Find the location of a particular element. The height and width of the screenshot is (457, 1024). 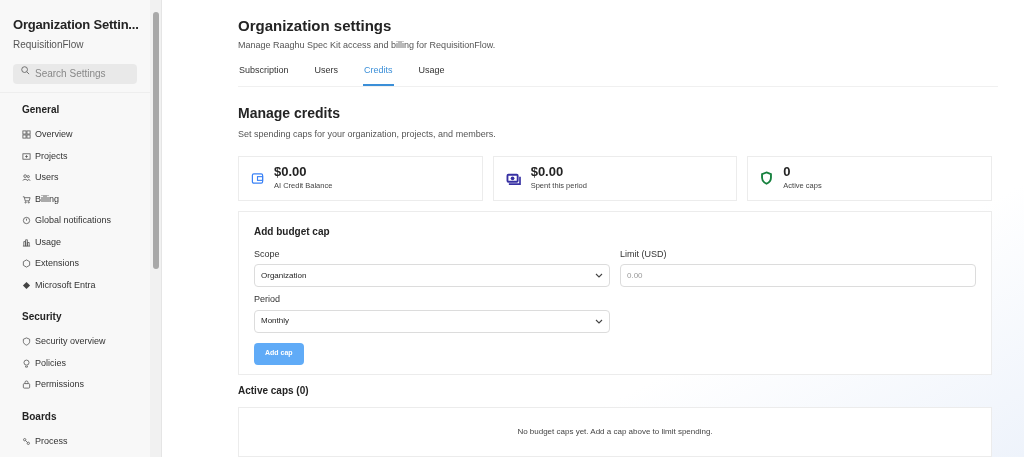

page-subtitle: Manage Raaghu Spec Kit access and billing for RequisitionFlow. is located at coordinates (367, 45).